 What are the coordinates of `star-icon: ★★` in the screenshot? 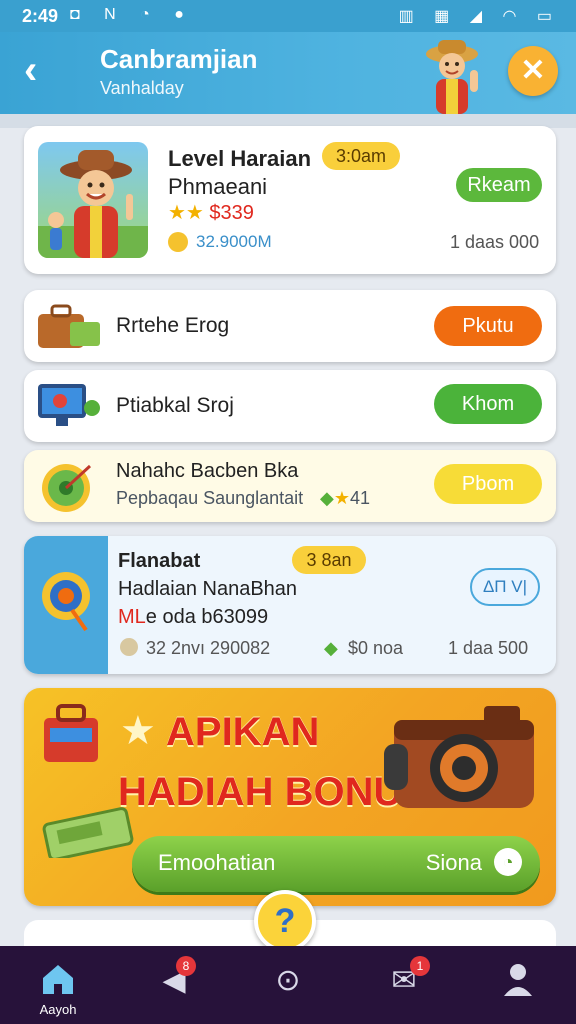 It's located at (186, 213).